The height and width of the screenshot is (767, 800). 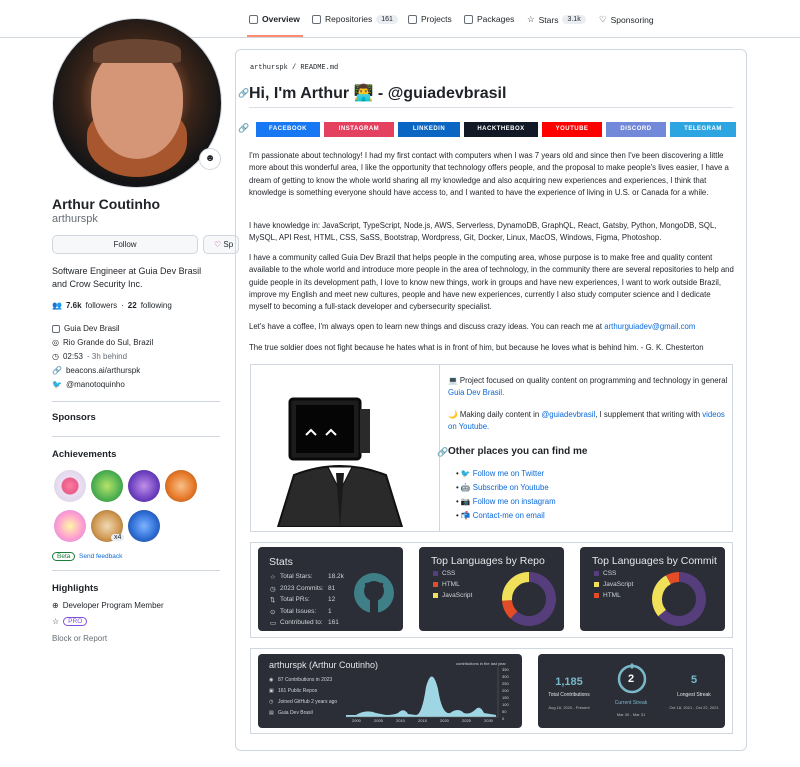 I want to click on y-tick-label: 0, so click(x=503, y=718).